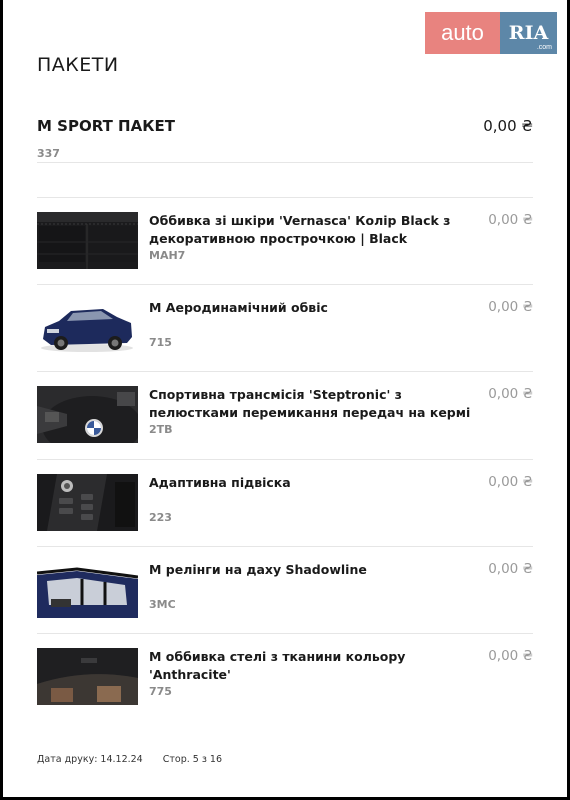  I want to click on item-image-drive-buttons, so click(87, 502).